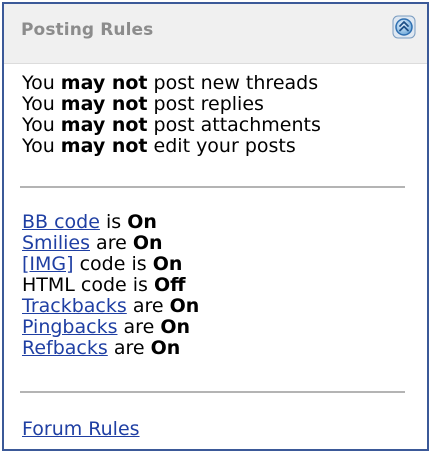 This screenshot has width=435, height=457. I want to click on smilies-link: Smilies, so click(56, 243).